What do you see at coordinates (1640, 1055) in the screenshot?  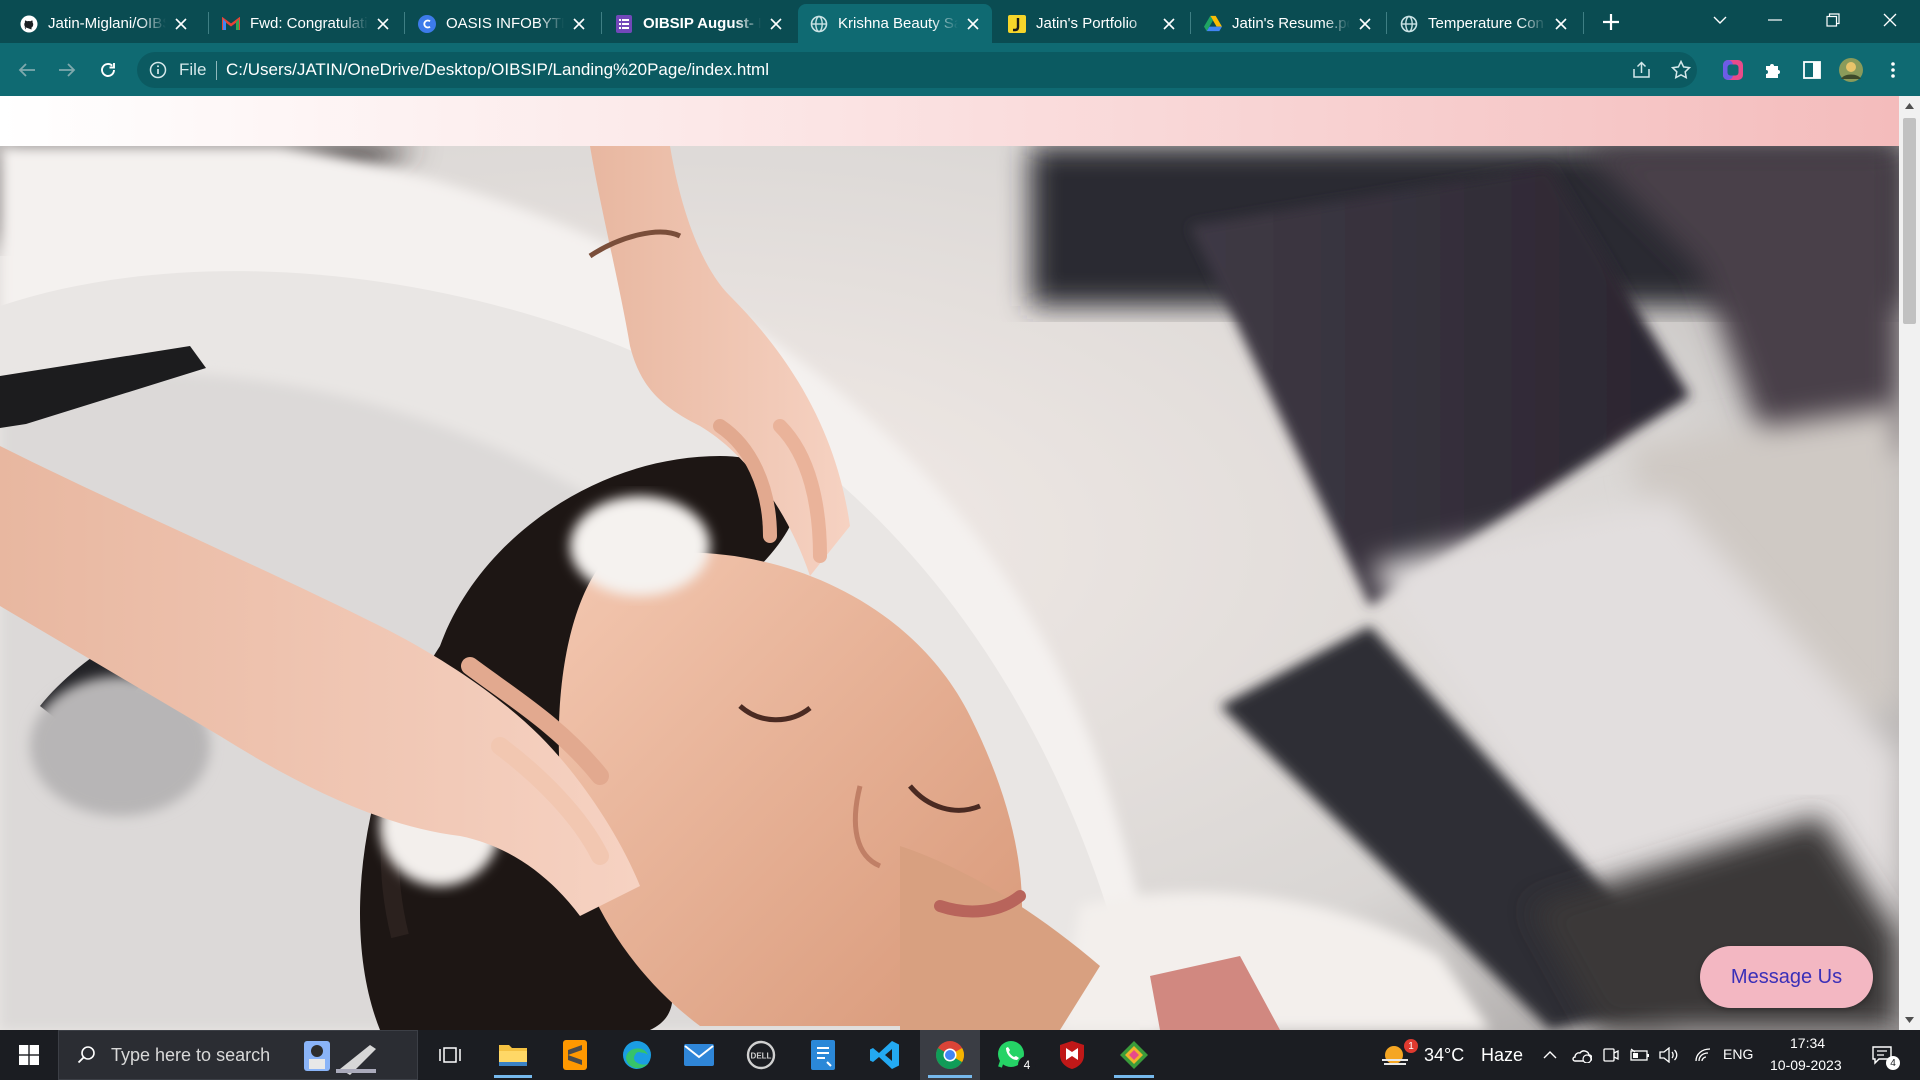 I see `battery-tray-icon` at bounding box center [1640, 1055].